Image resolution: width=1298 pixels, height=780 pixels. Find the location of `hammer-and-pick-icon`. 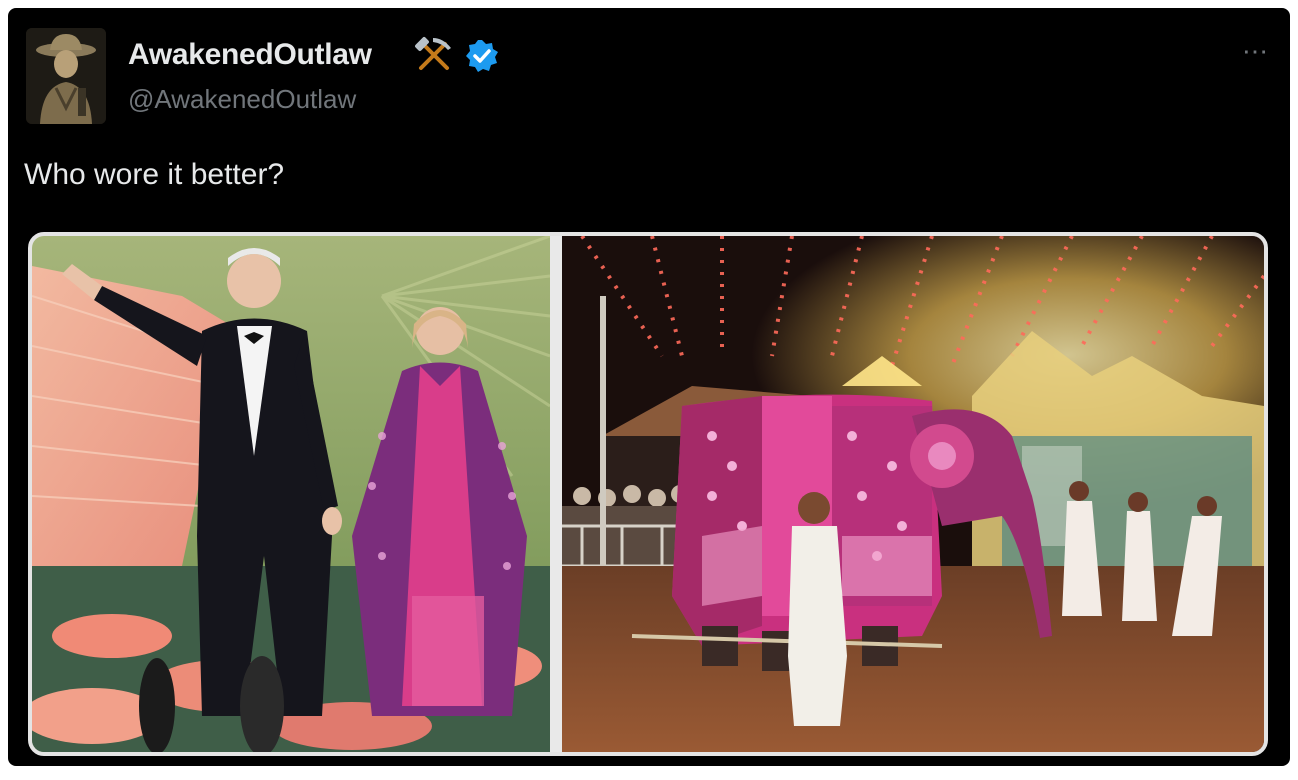

hammer-and-pick-icon is located at coordinates (433, 53).